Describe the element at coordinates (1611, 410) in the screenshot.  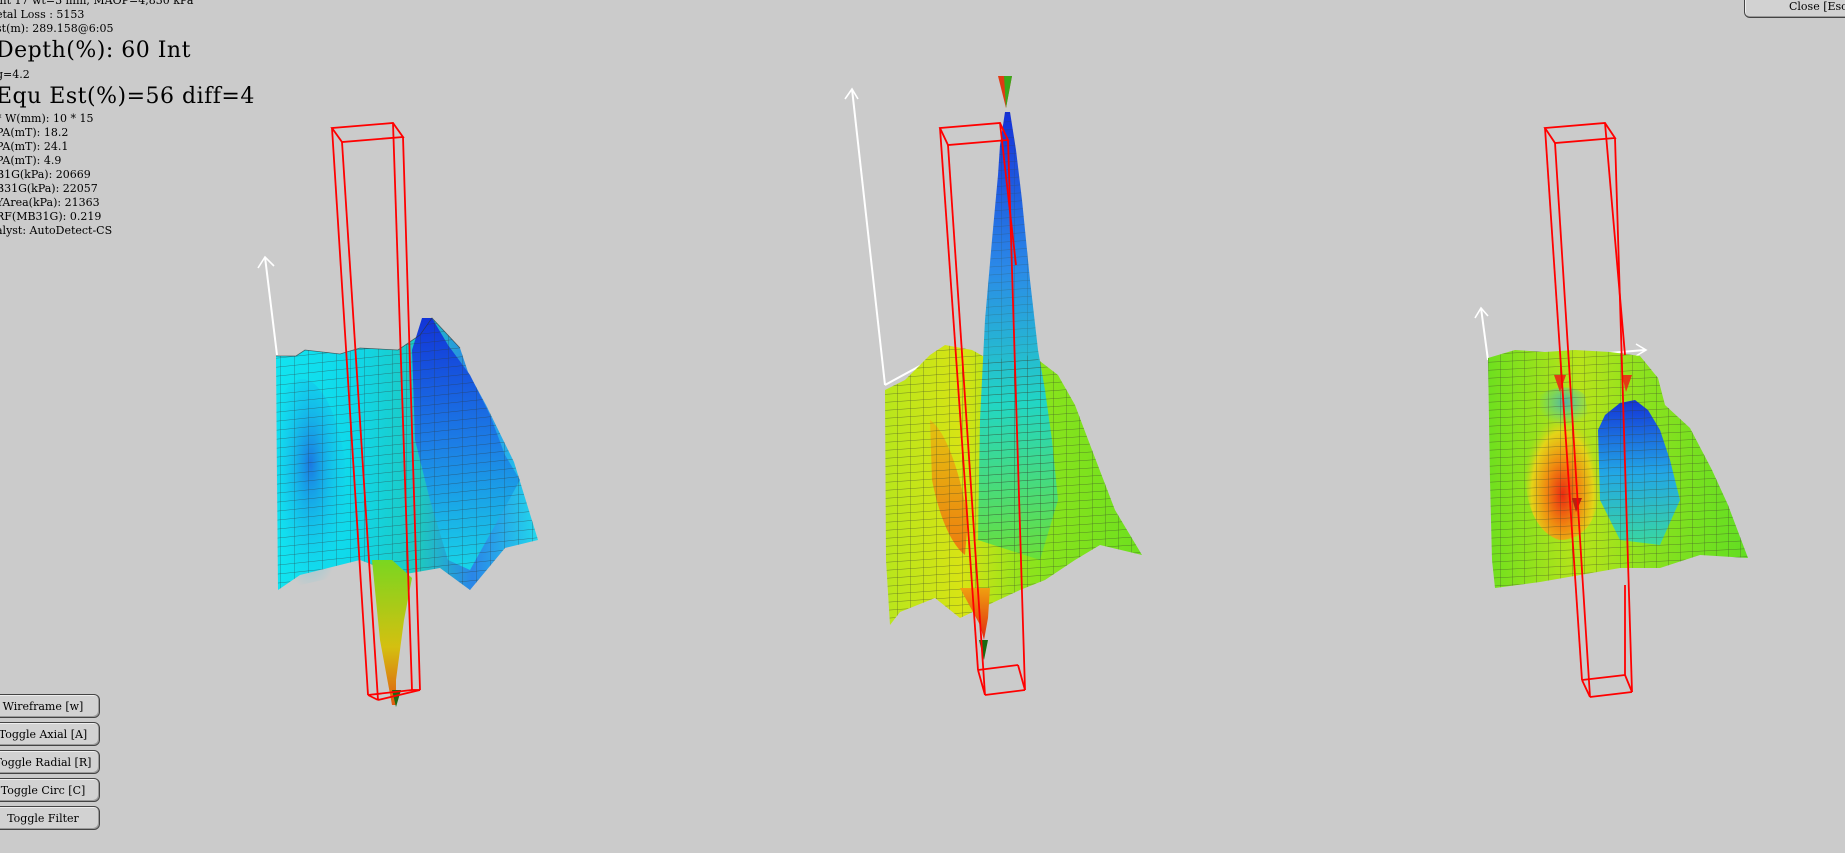
I see `circ-surface` at that location.